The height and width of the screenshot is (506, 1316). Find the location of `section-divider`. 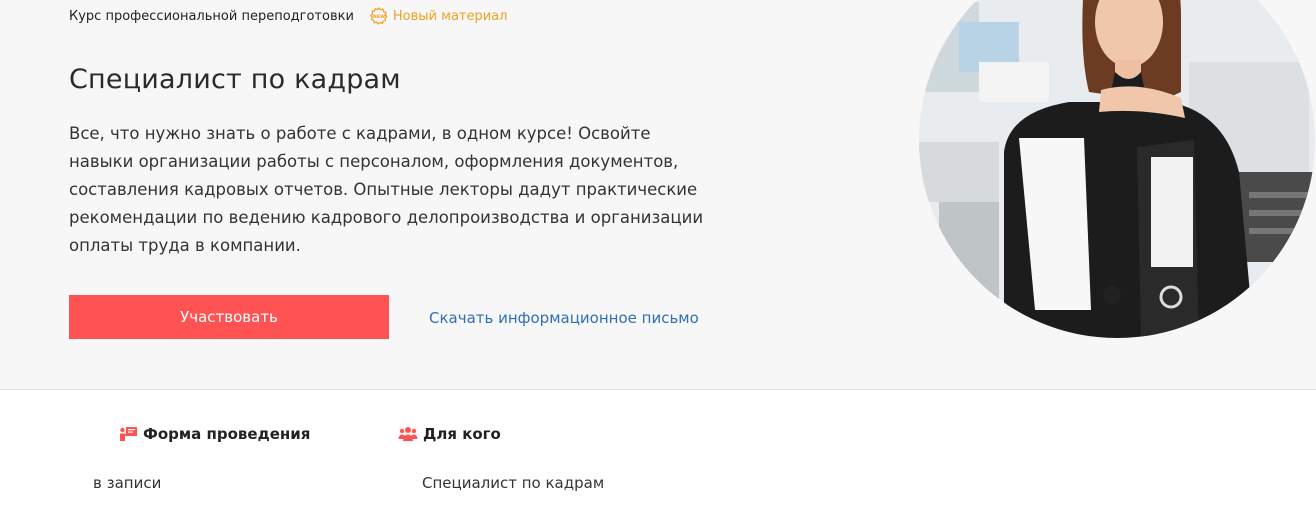

section-divider is located at coordinates (658, 389).